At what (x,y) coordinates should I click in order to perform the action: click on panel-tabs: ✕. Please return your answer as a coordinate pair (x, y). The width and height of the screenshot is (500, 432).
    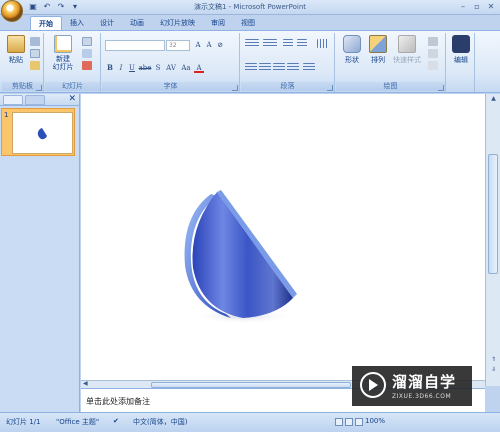
    Looking at the image, I should click on (39, 100).